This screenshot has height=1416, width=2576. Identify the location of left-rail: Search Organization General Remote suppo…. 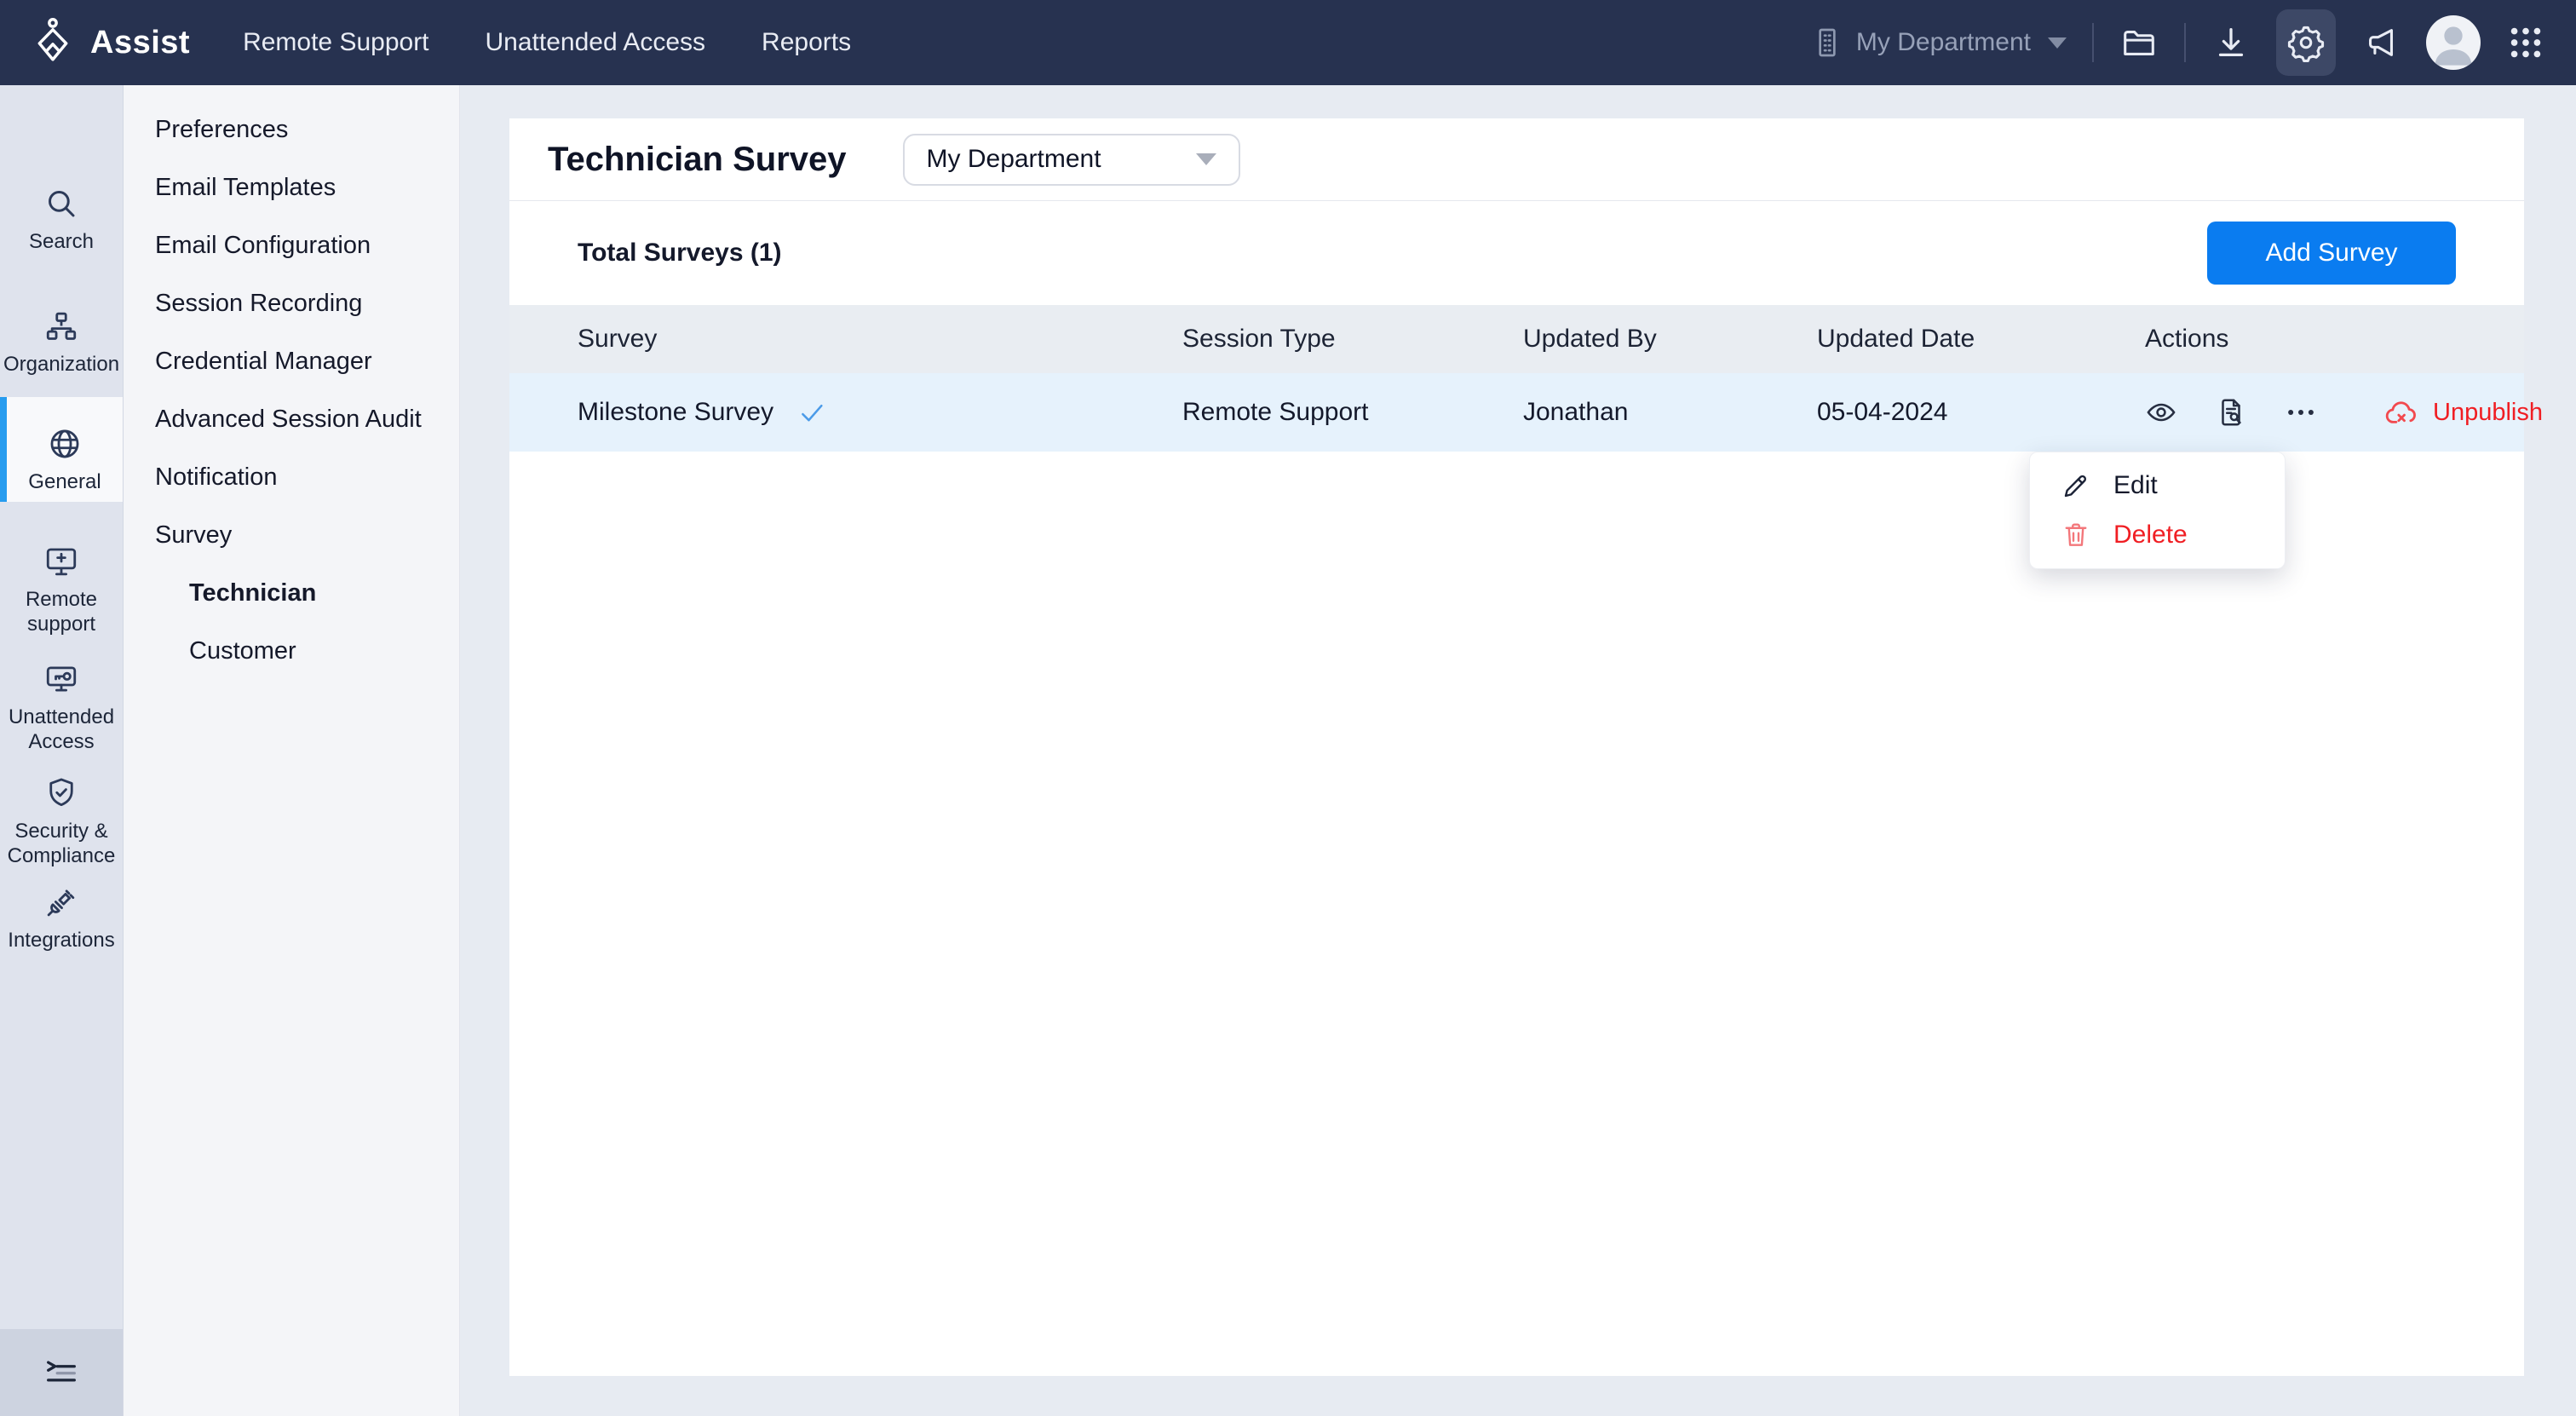
(62, 750).